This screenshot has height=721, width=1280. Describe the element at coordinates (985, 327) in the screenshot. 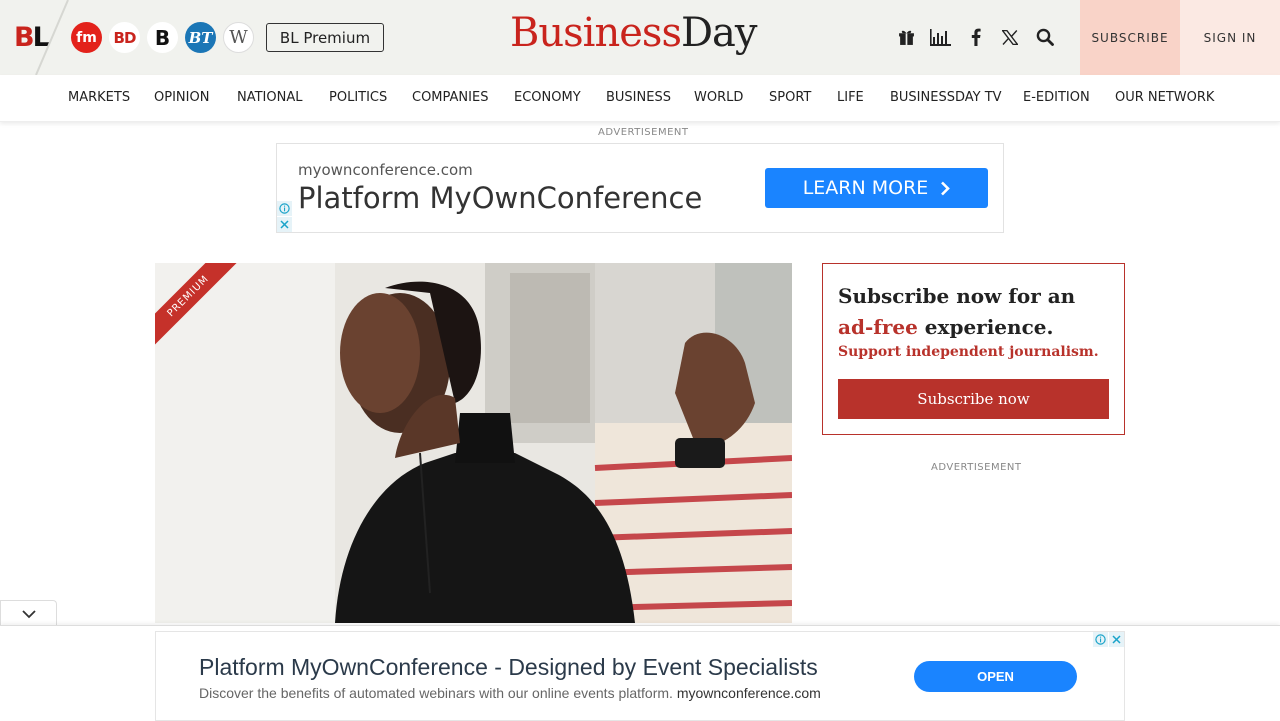

I see `promo-title-part2: experience.` at that location.